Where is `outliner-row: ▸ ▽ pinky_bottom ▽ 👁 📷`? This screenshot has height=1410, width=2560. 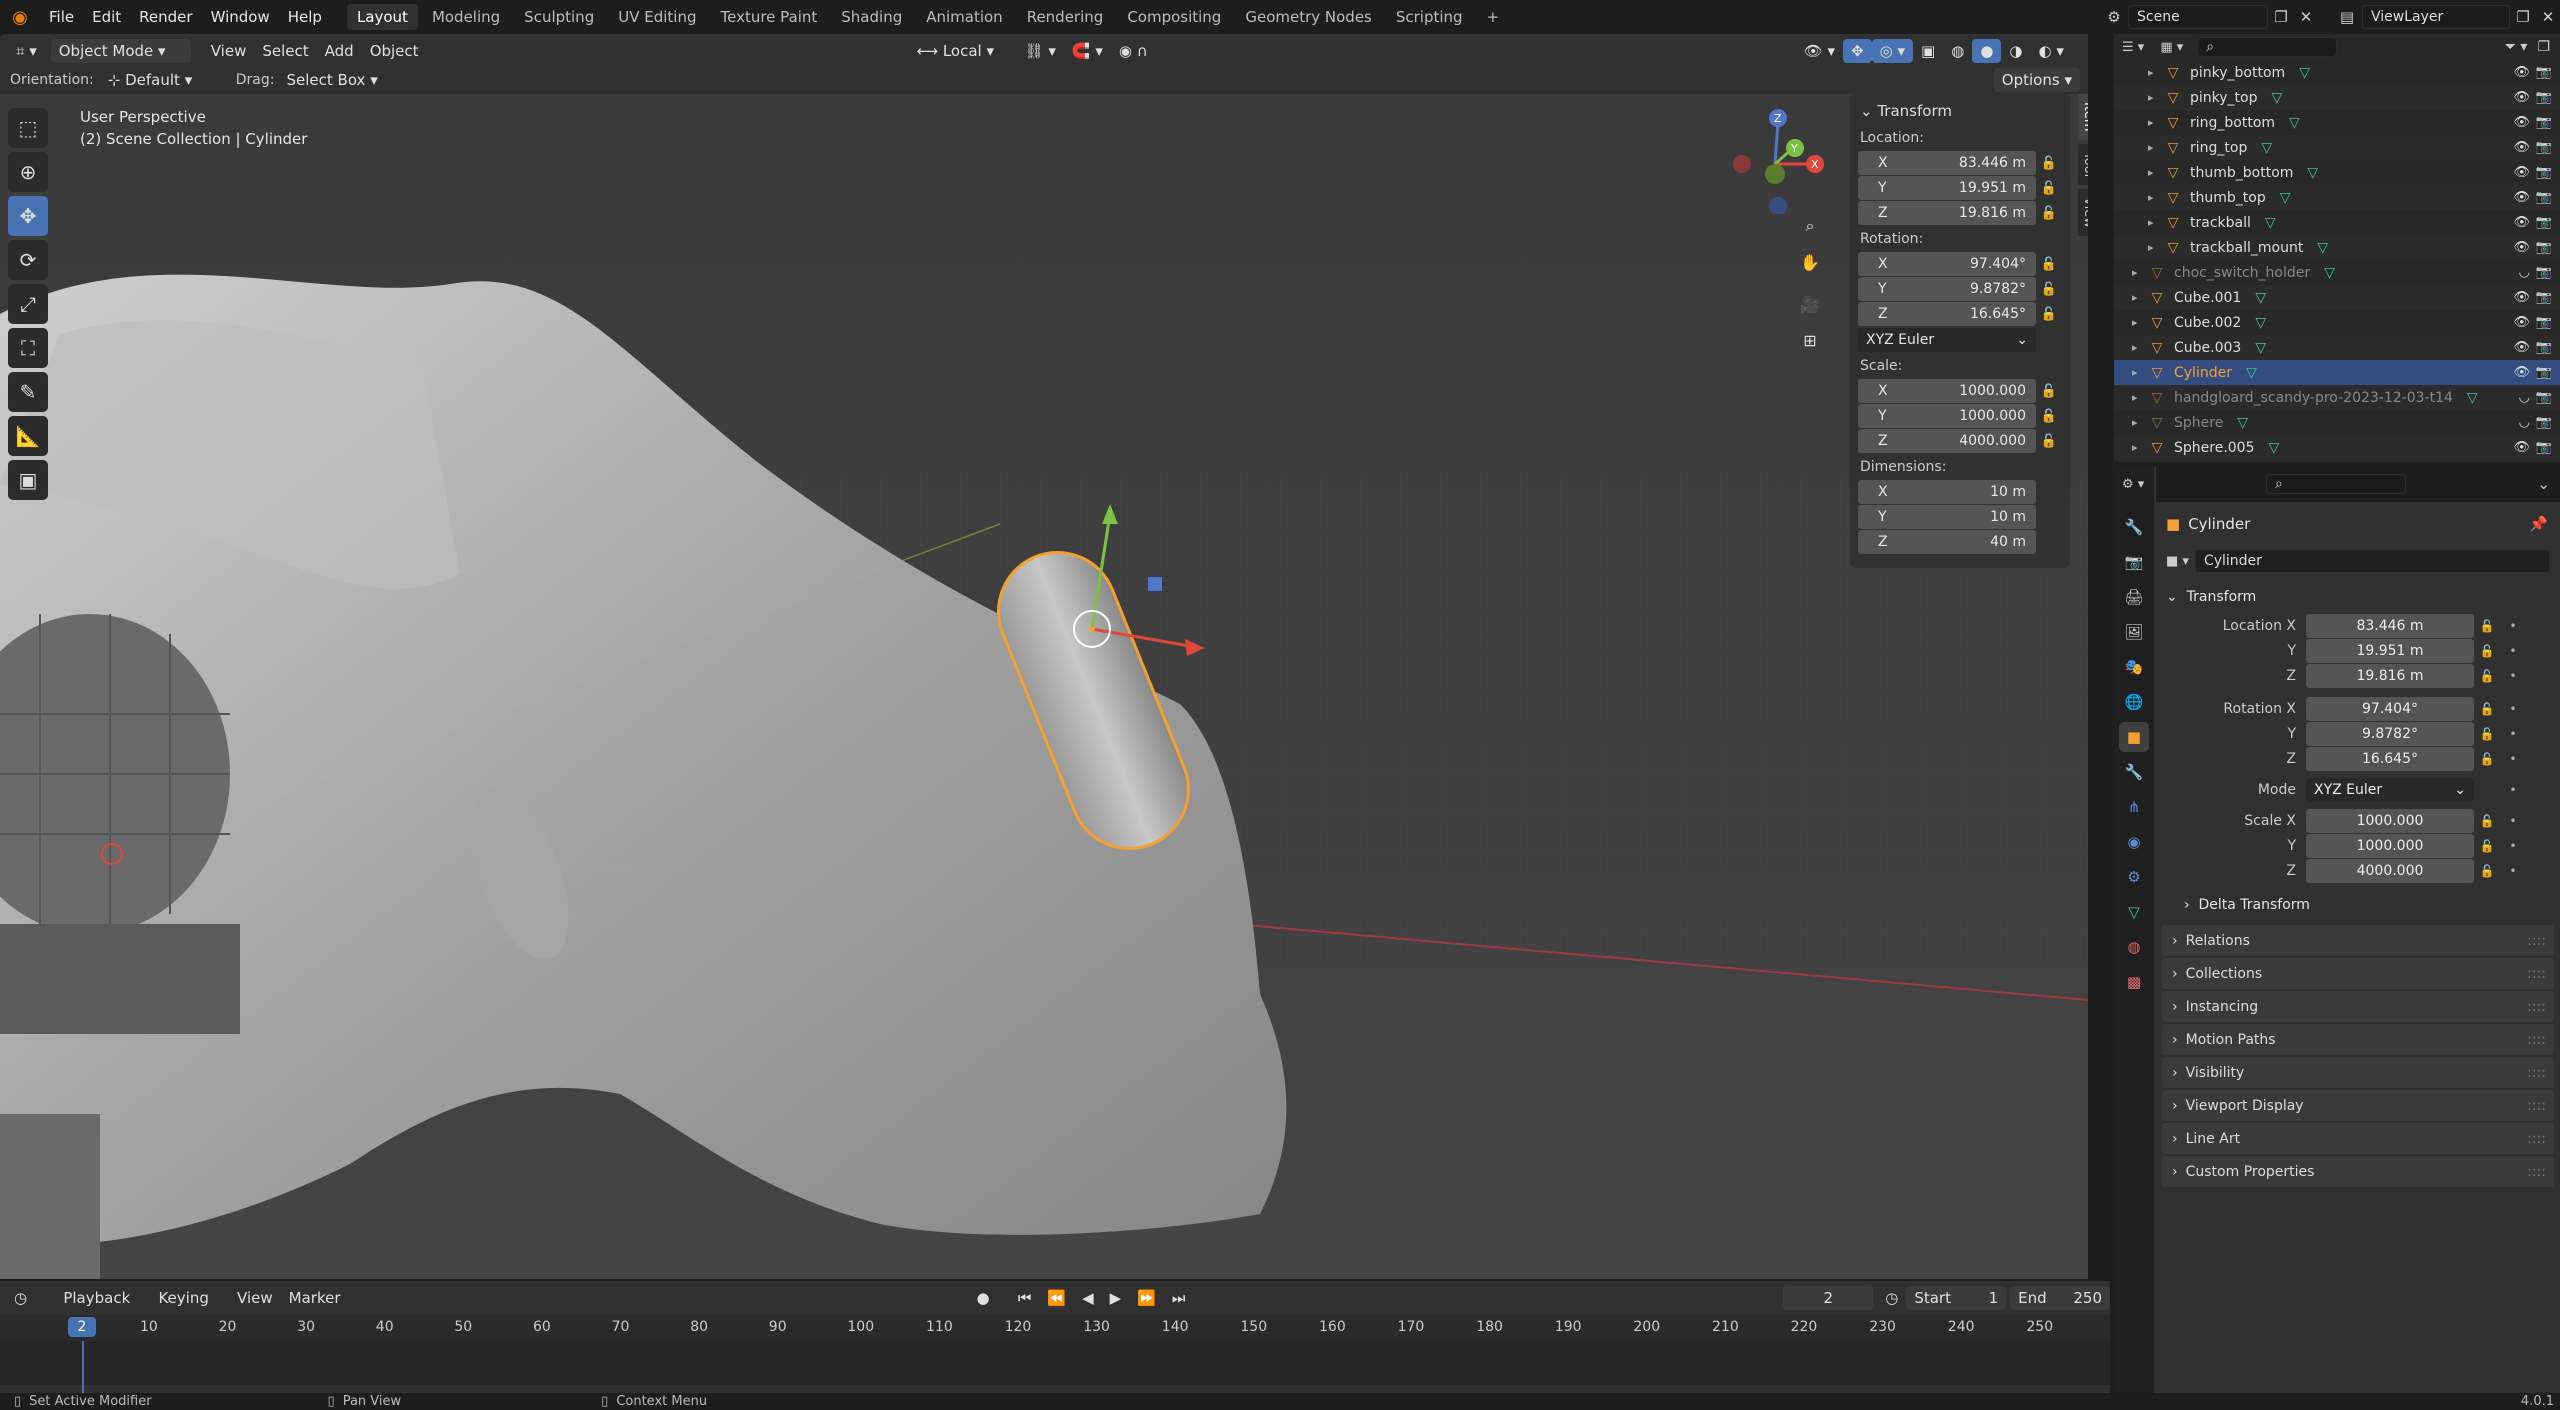 outliner-row: ▸ ▽ pinky_bottom ▽ 👁 📷 is located at coordinates (2337, 72).